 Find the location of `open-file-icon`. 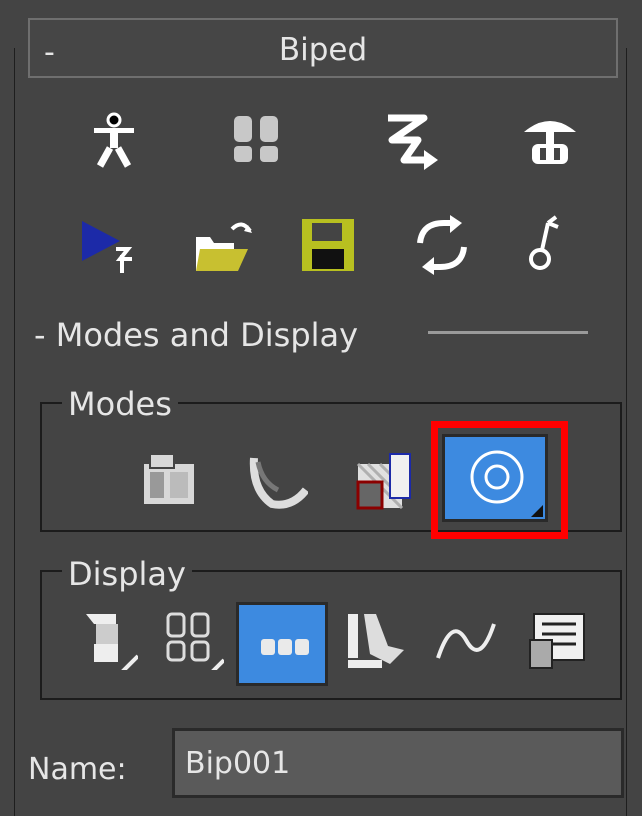

open-file-icon is located at coordinates (222, 245).